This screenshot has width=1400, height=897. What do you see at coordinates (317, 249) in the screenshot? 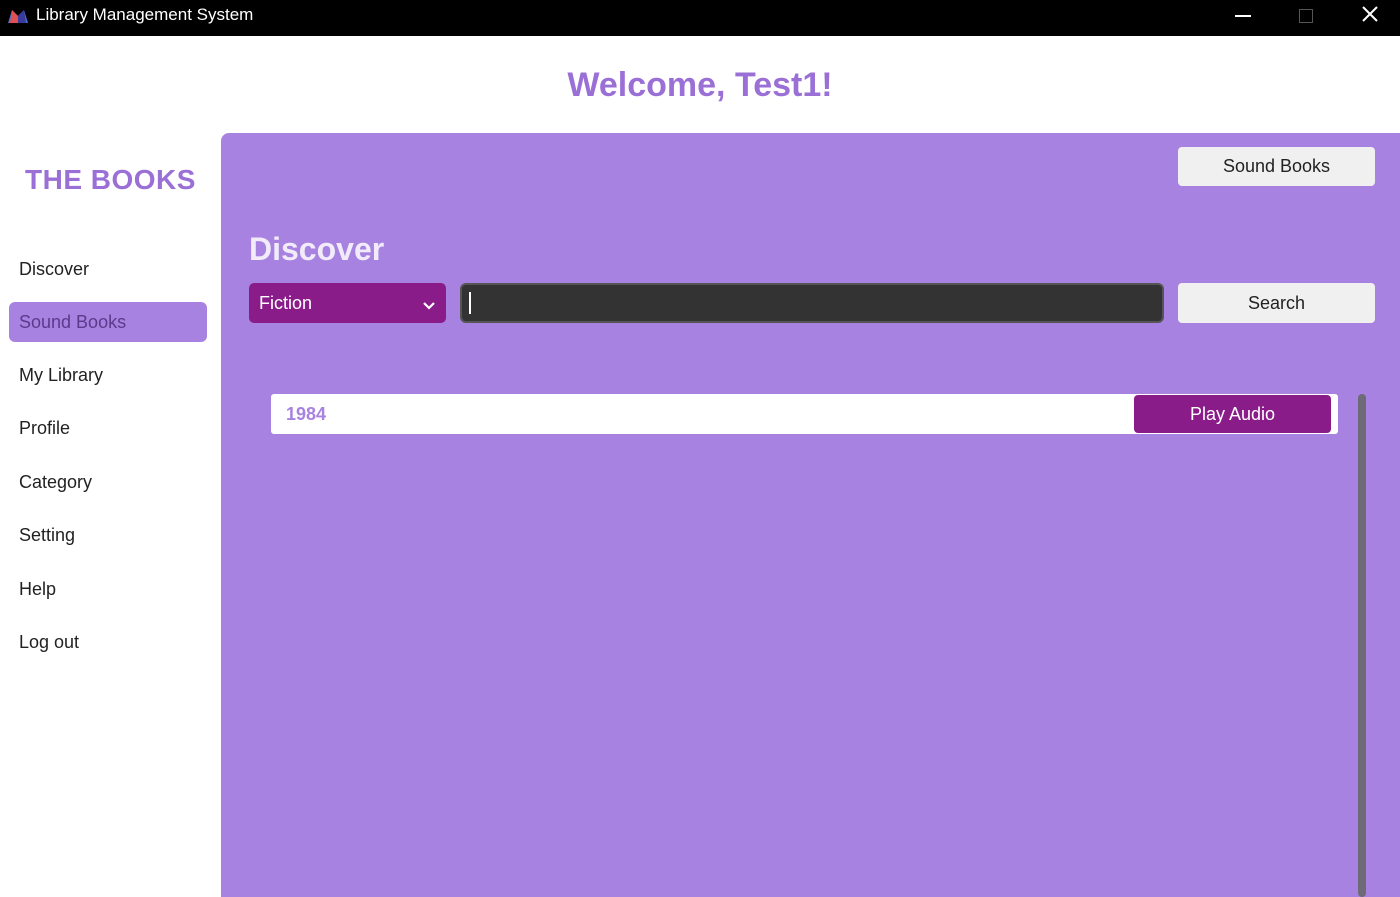
I see `section-title: Discover` at bounding box center [317, 249].